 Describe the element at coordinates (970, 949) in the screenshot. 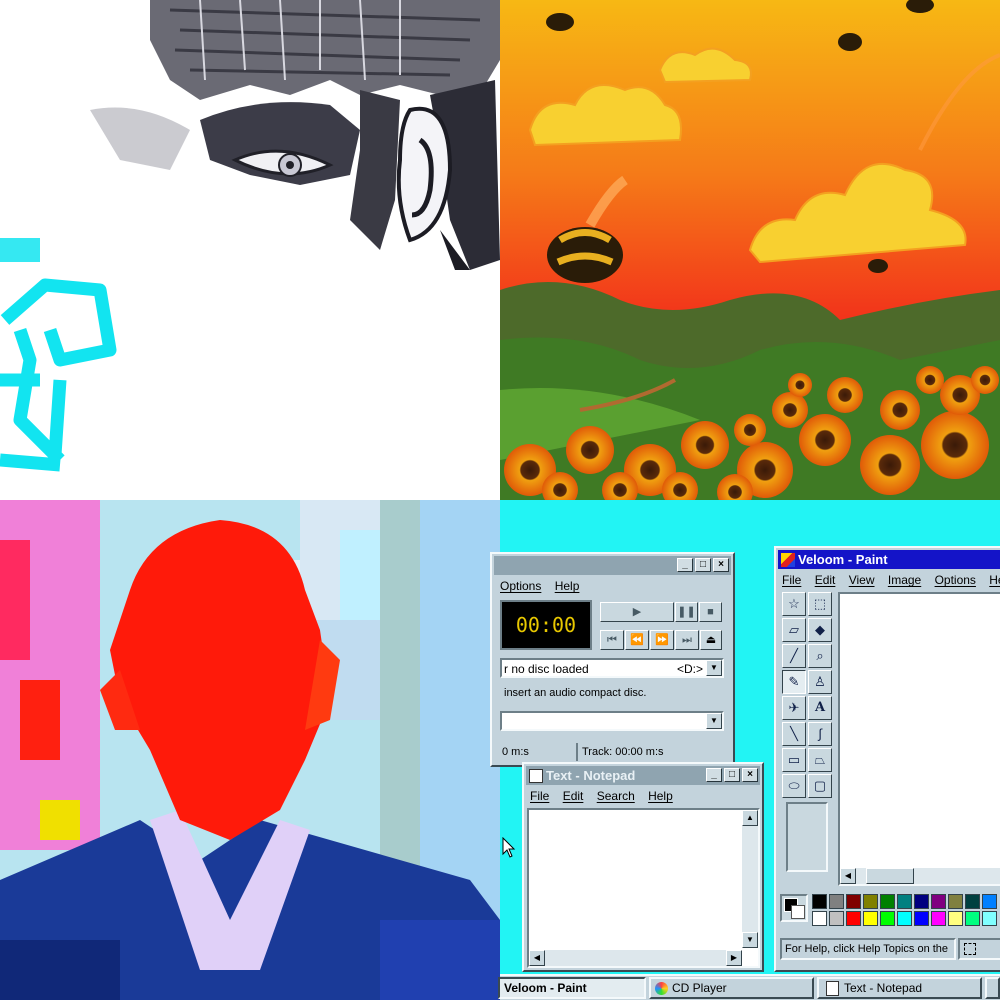

I see `selection-coords-icon` at that location.